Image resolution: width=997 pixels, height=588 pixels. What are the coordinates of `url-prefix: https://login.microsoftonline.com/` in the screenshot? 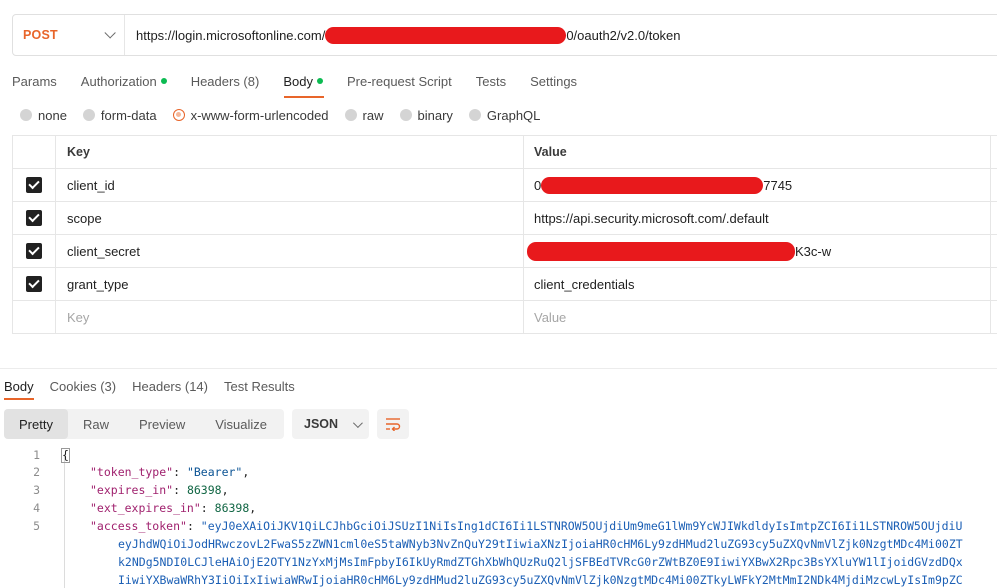 It's located at (231, 35).